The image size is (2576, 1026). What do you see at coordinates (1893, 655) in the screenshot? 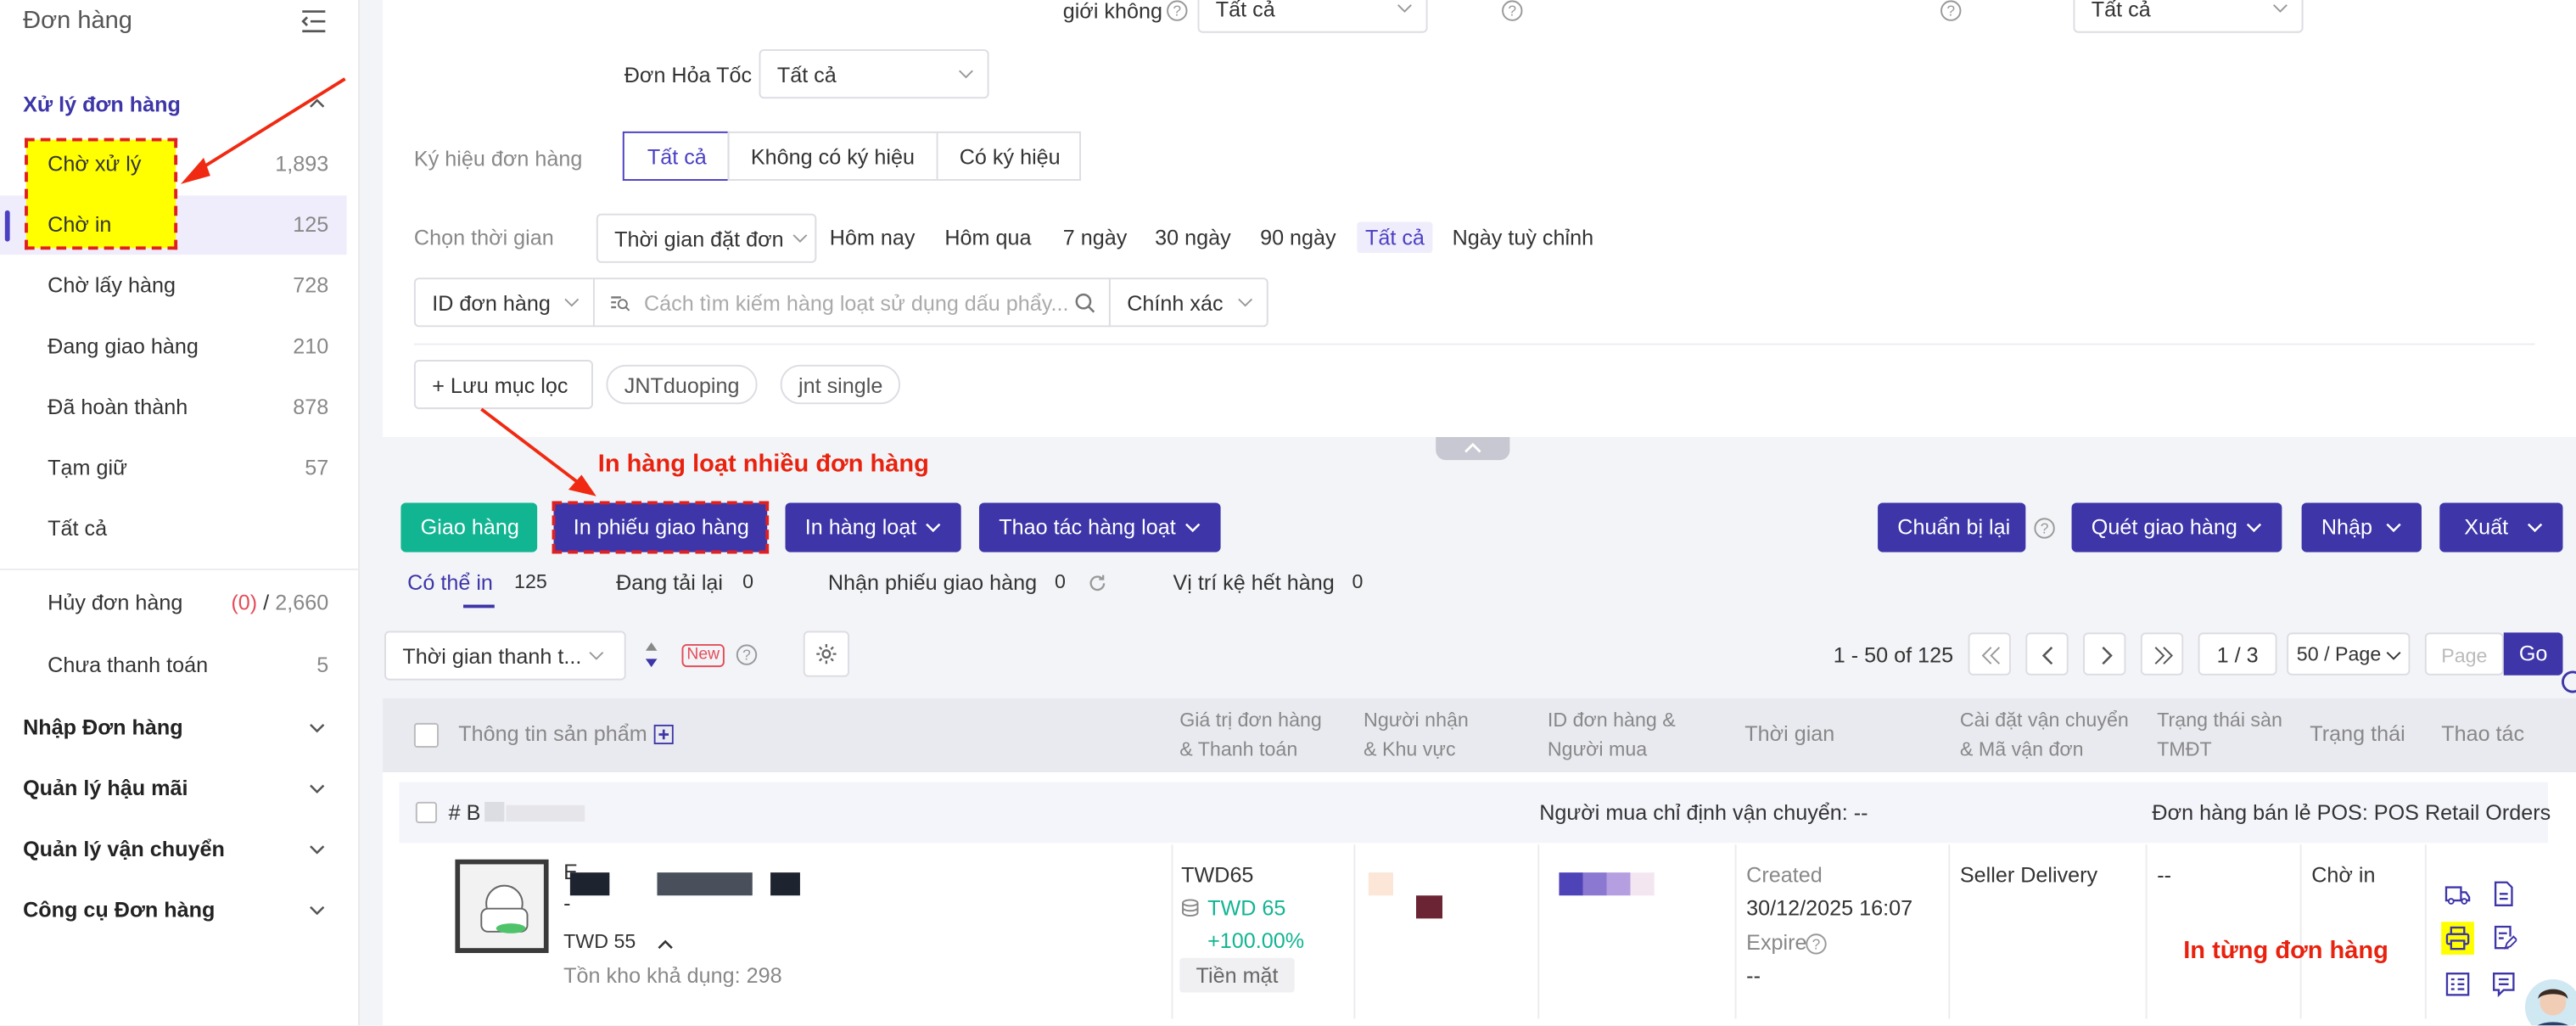
I see `pager-range: 1 - 50 of 125` at bounding box center [1893, 655].